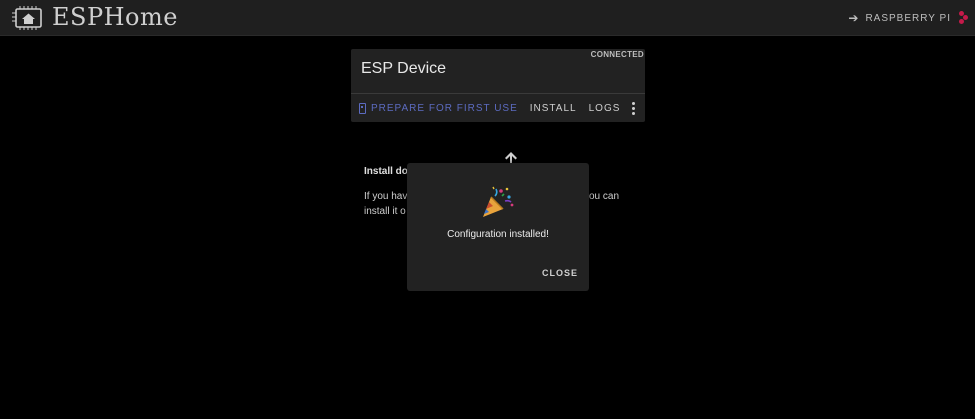 This screenshot has height=419, width=975. I want to click on install-button: INSTALL, so click(553, 108).